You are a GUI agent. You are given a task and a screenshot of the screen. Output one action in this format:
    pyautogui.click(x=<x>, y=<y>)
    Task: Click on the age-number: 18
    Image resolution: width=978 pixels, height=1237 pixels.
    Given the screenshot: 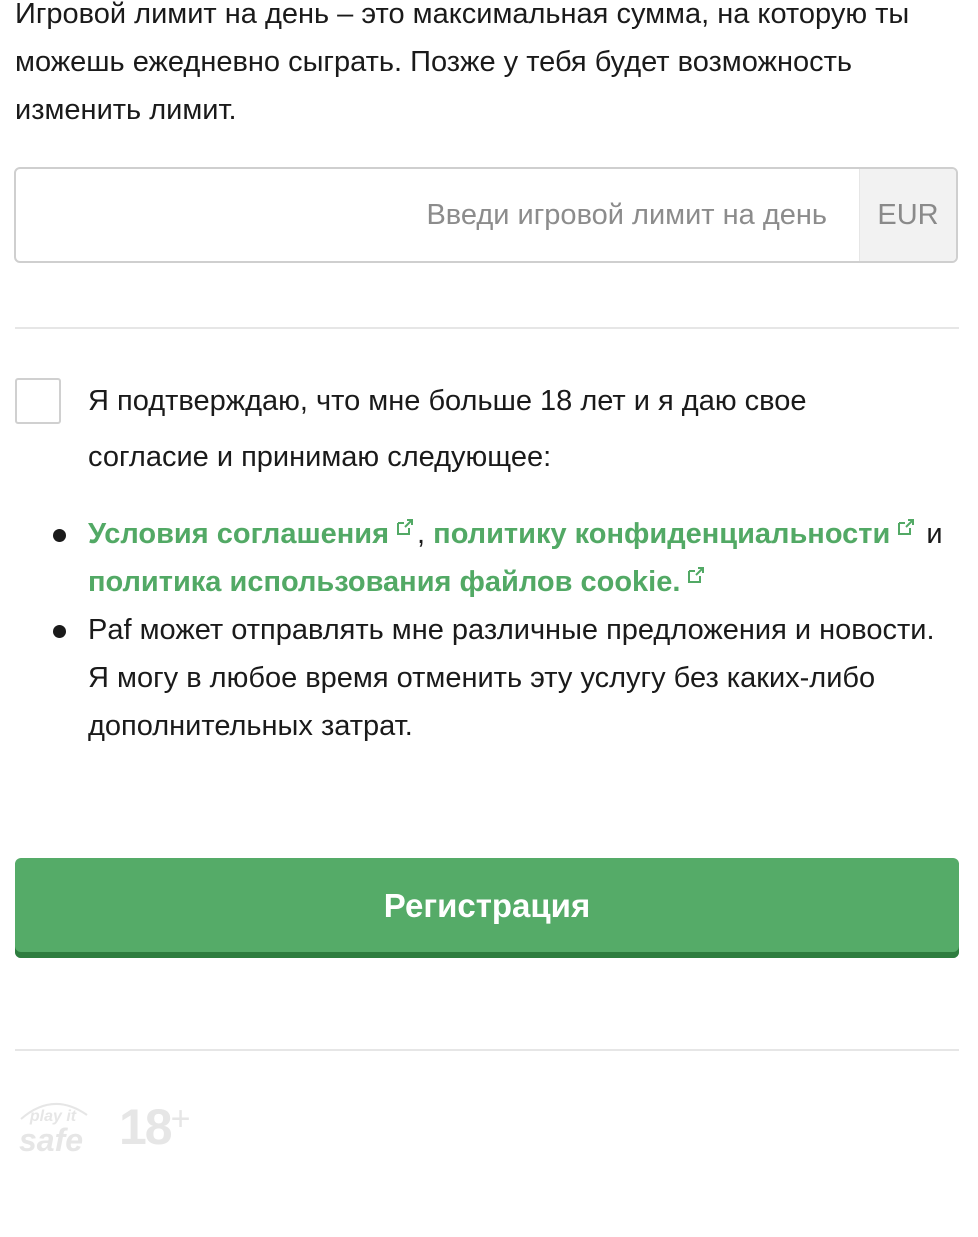 What is the action you would take?
    pyautogui.click(x=146, y=1127)
    